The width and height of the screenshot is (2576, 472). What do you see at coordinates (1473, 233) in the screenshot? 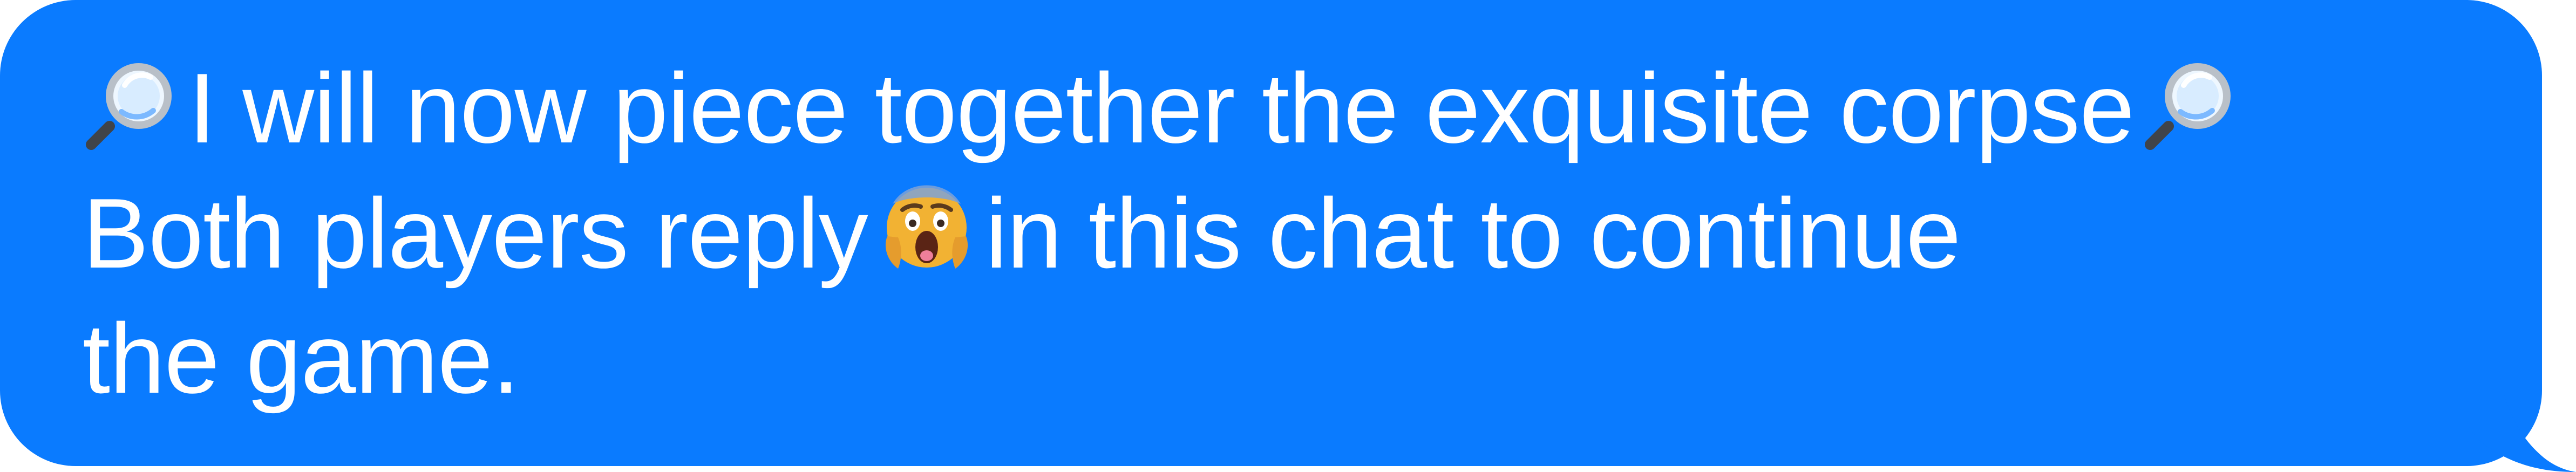
I see `message-line-2-after: in this chat to continue` at bounding box center [1473, 233].